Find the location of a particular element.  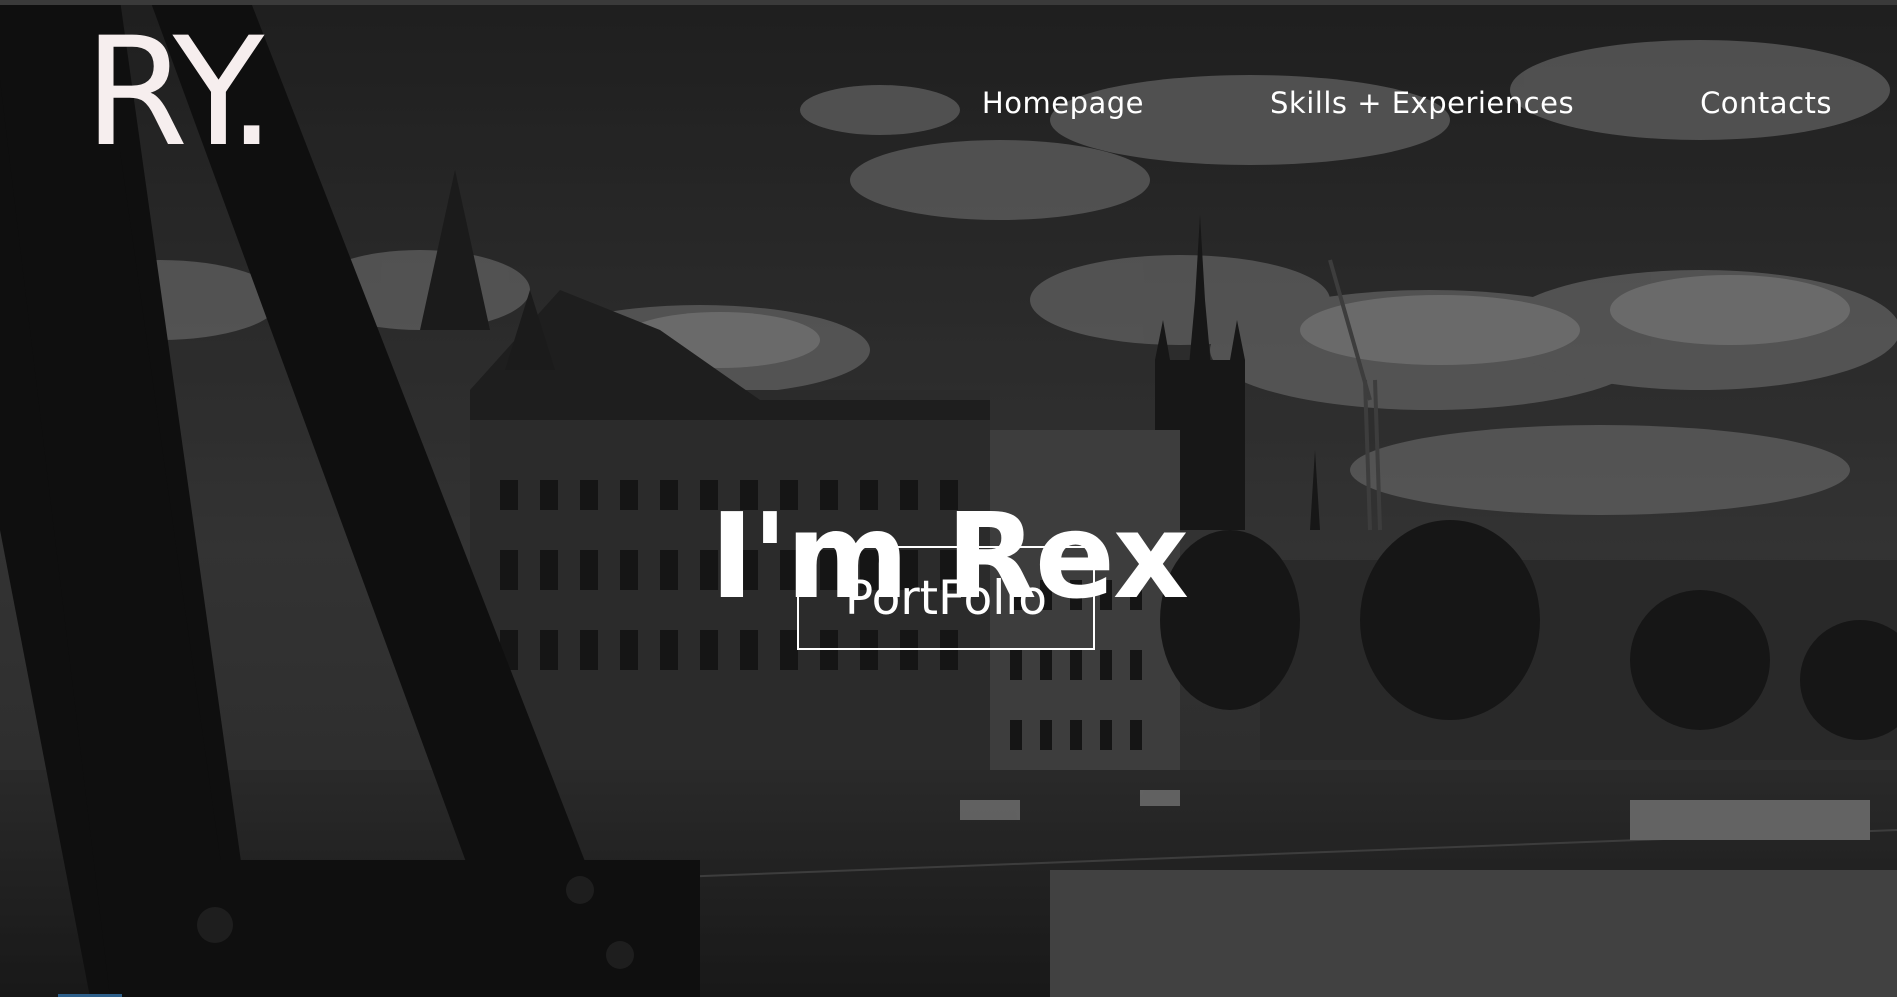

site-logo: RY. is located at coordinates (180, 93).